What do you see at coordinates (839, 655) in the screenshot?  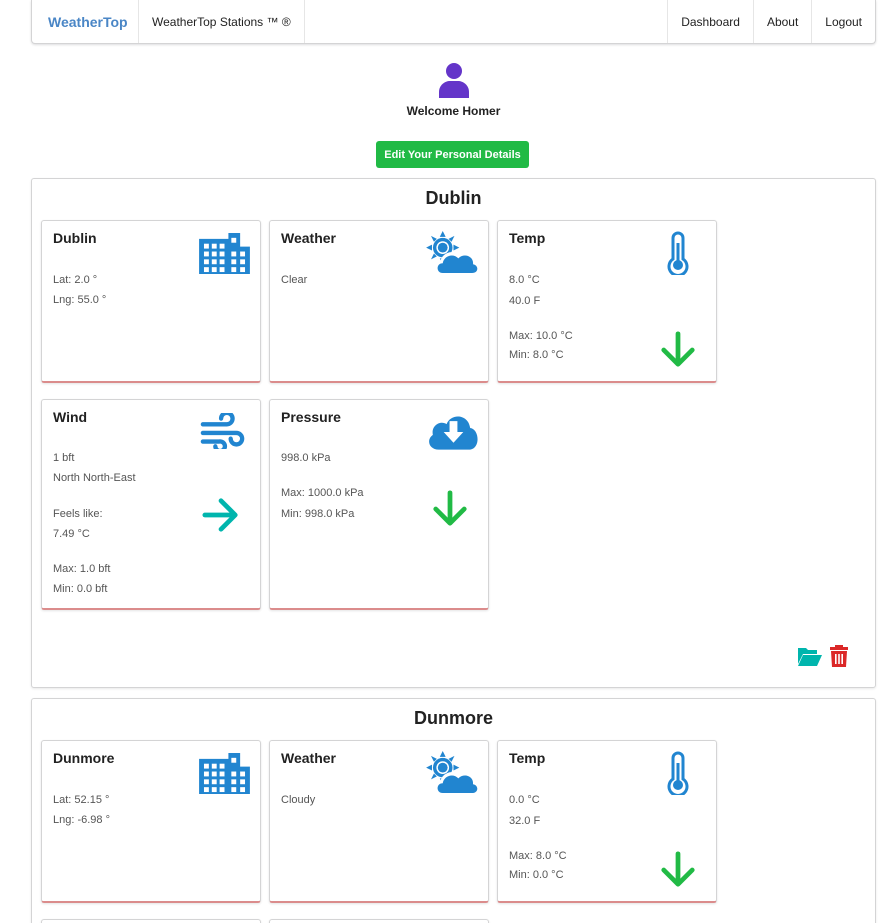 I see `trash-icon` at bounding box center [839, 655].